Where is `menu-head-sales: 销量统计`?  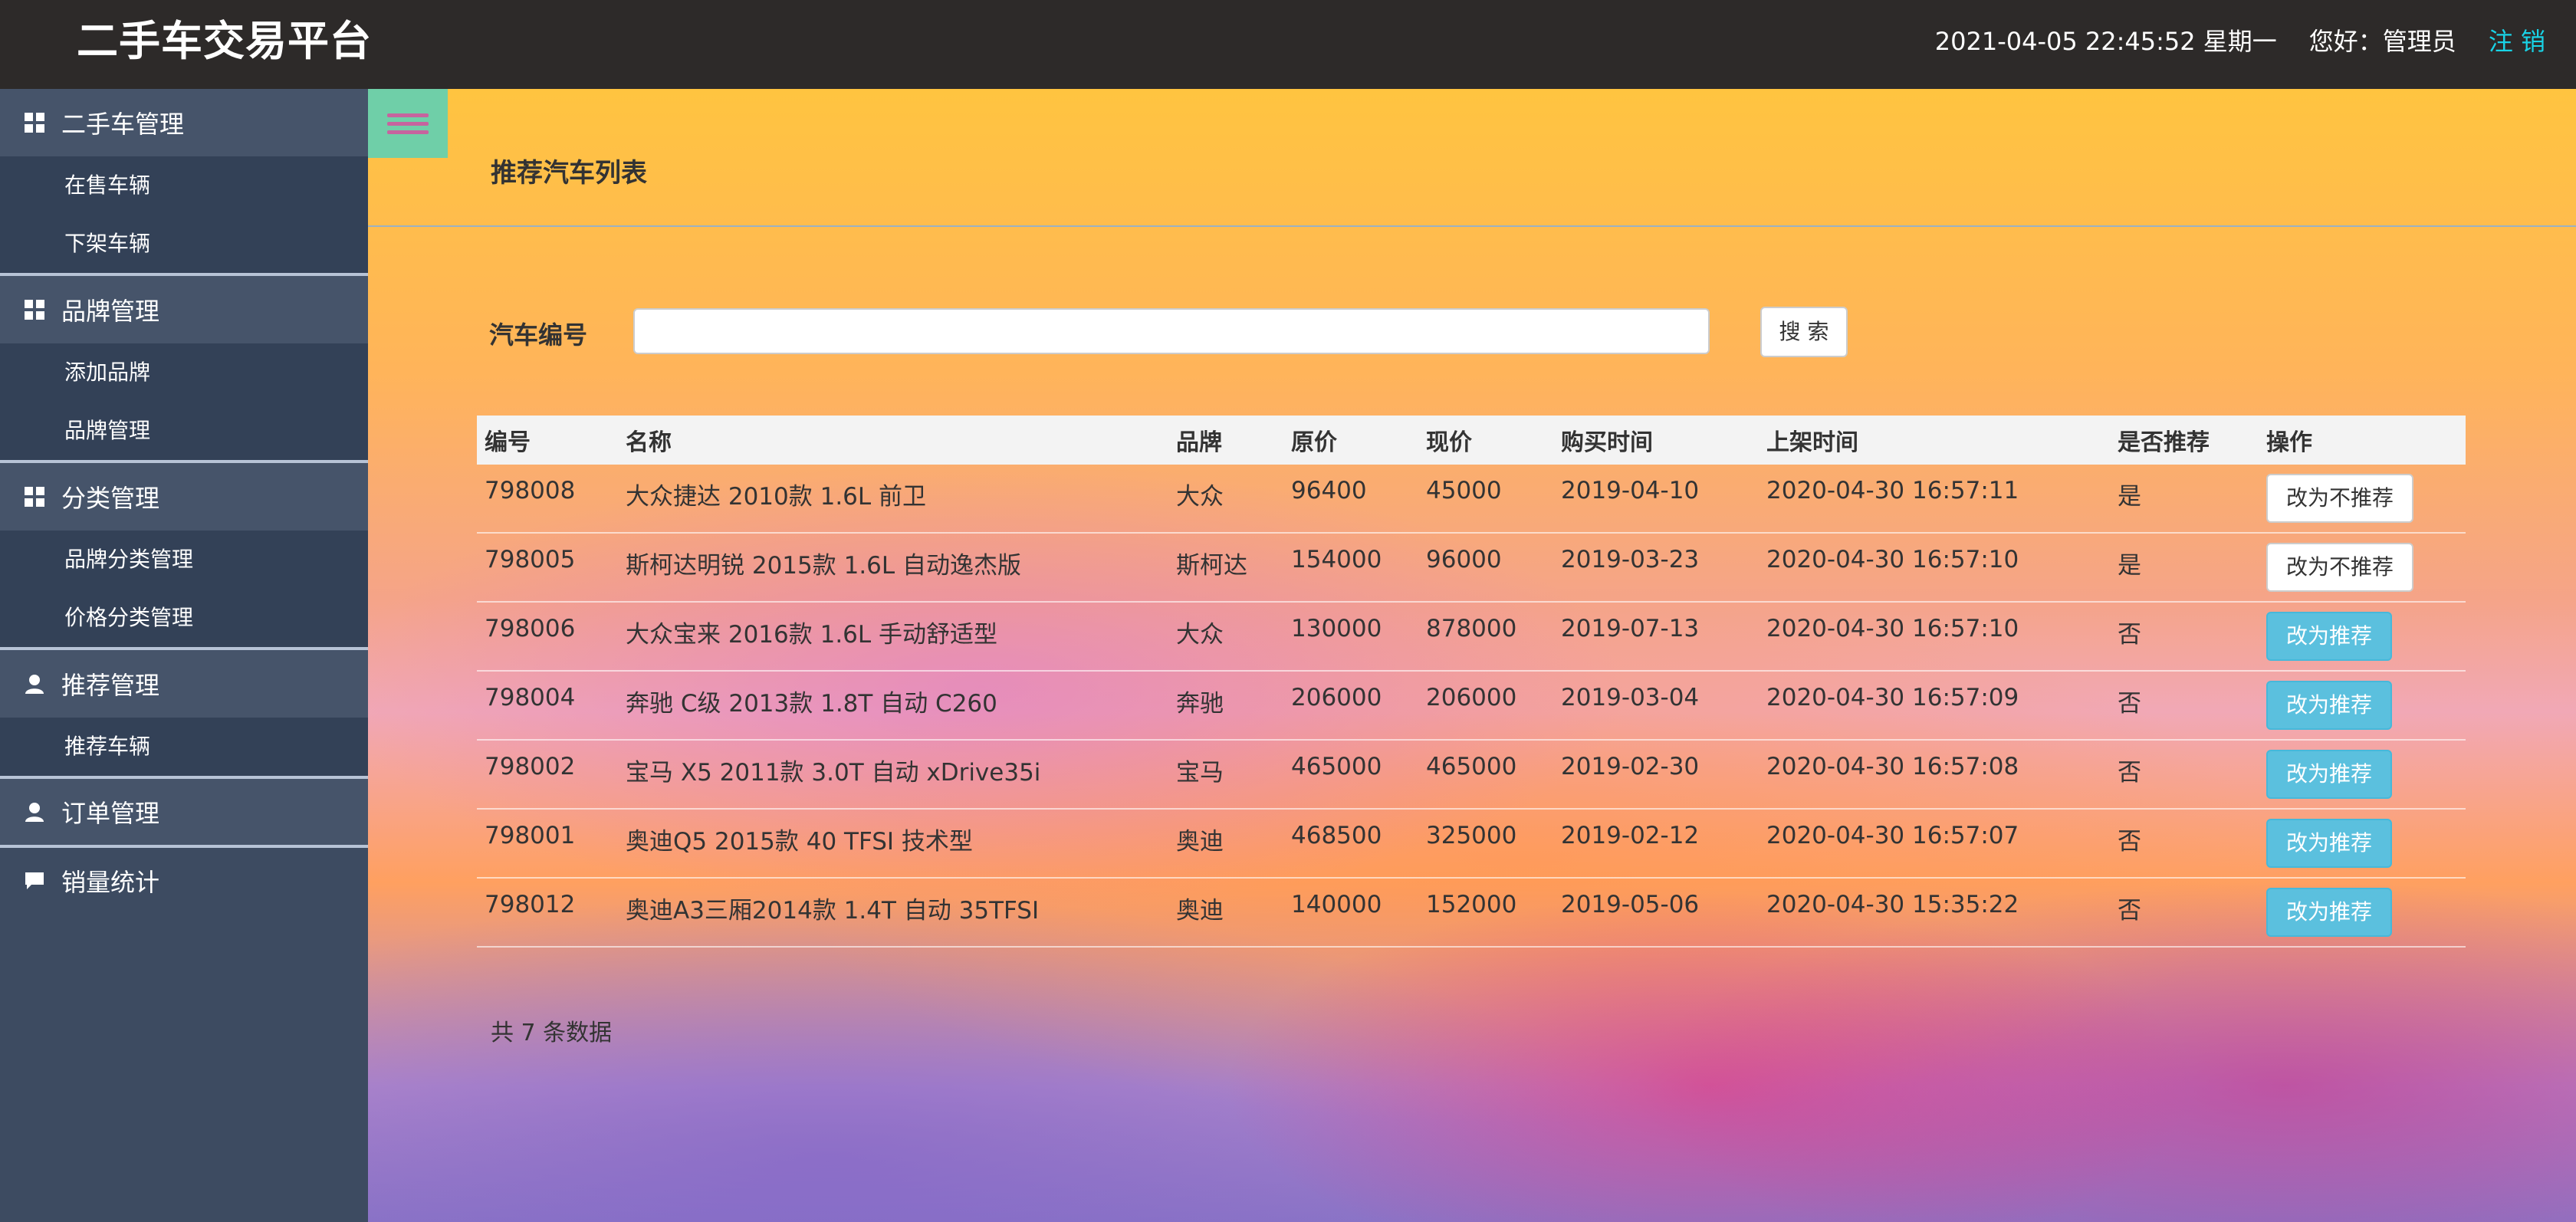 menu-head-sales: 销量统计 is located at coordinates (184, 881).